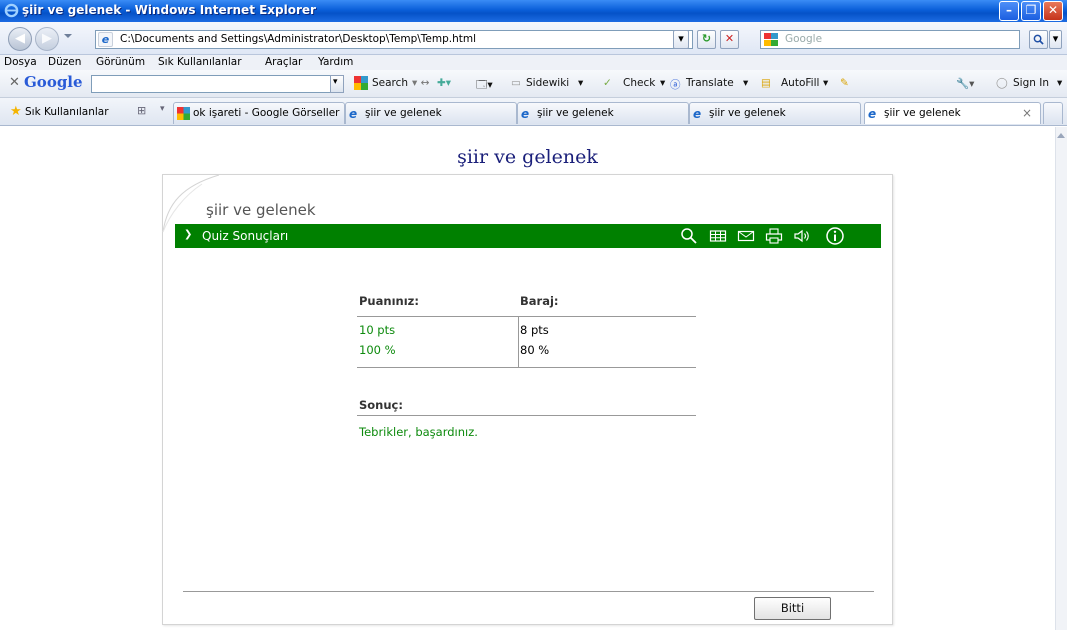 This screenshot has width=1067, height=630. I want to click on footer-divider, so click(528, 591).